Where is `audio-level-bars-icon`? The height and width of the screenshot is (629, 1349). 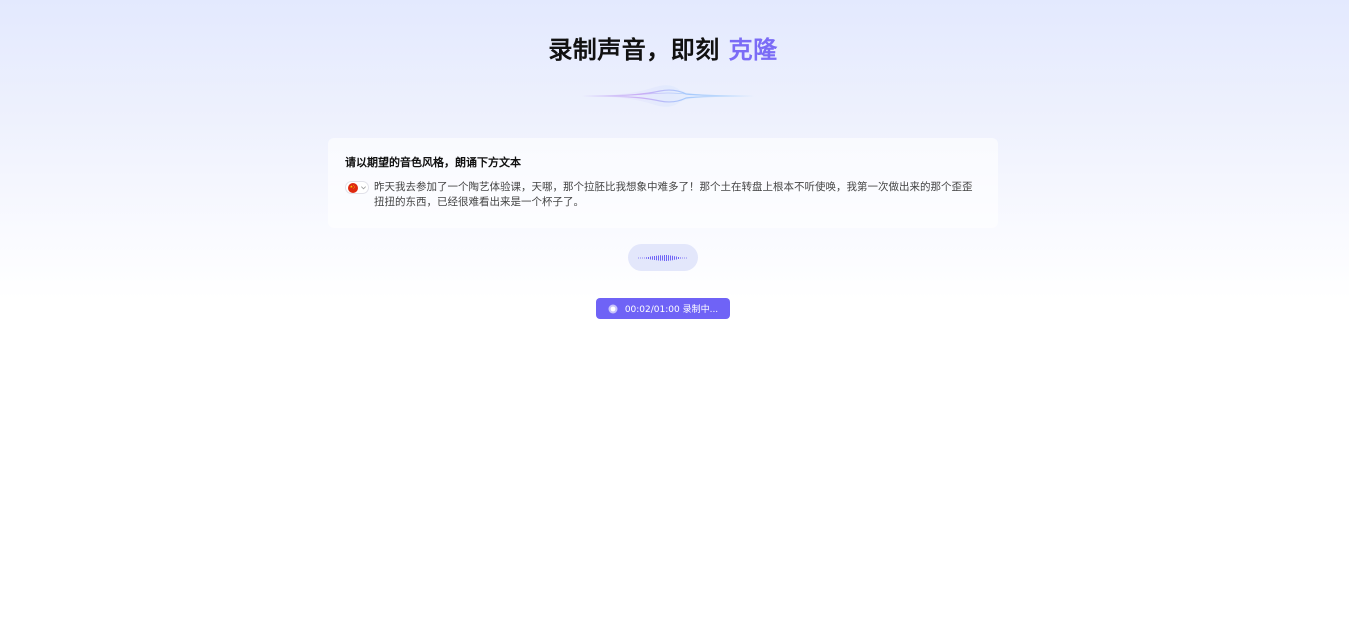 audio-level-bars-icon is located at coordinates (662, 257).